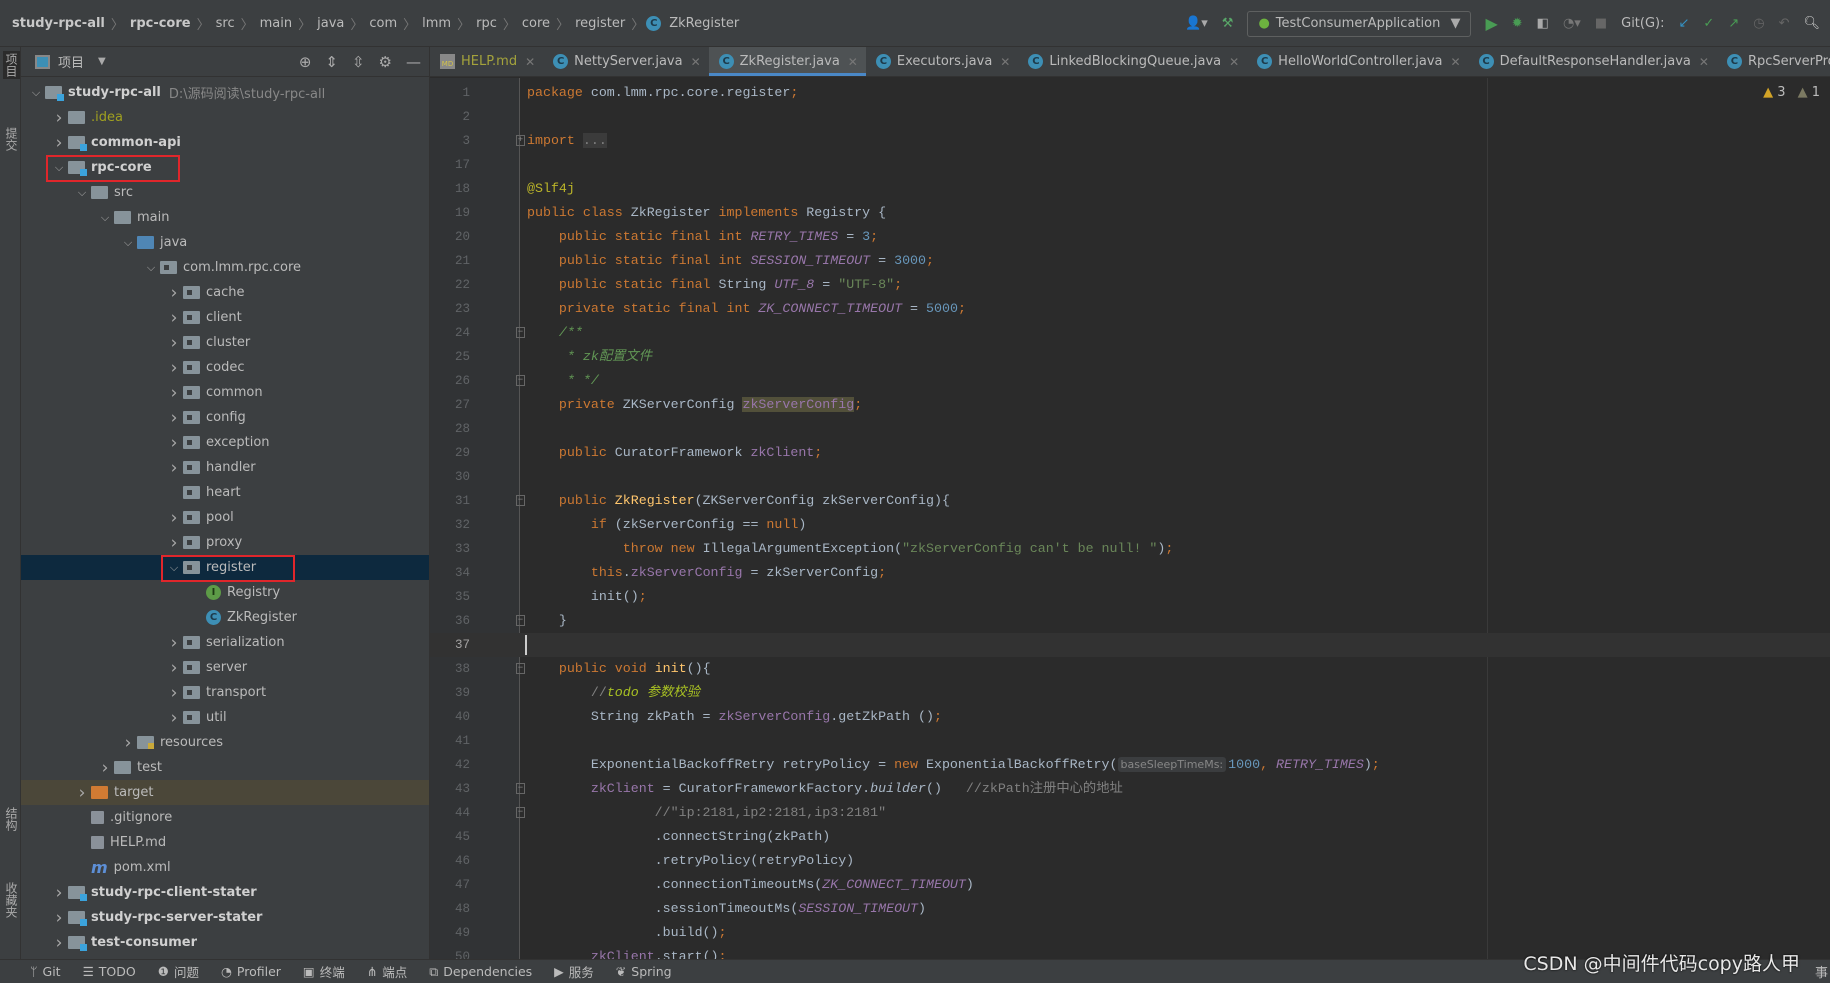 This screenshot has height=983, width=1830. I want to click on history-icon: ◷, so click(1758, 23).